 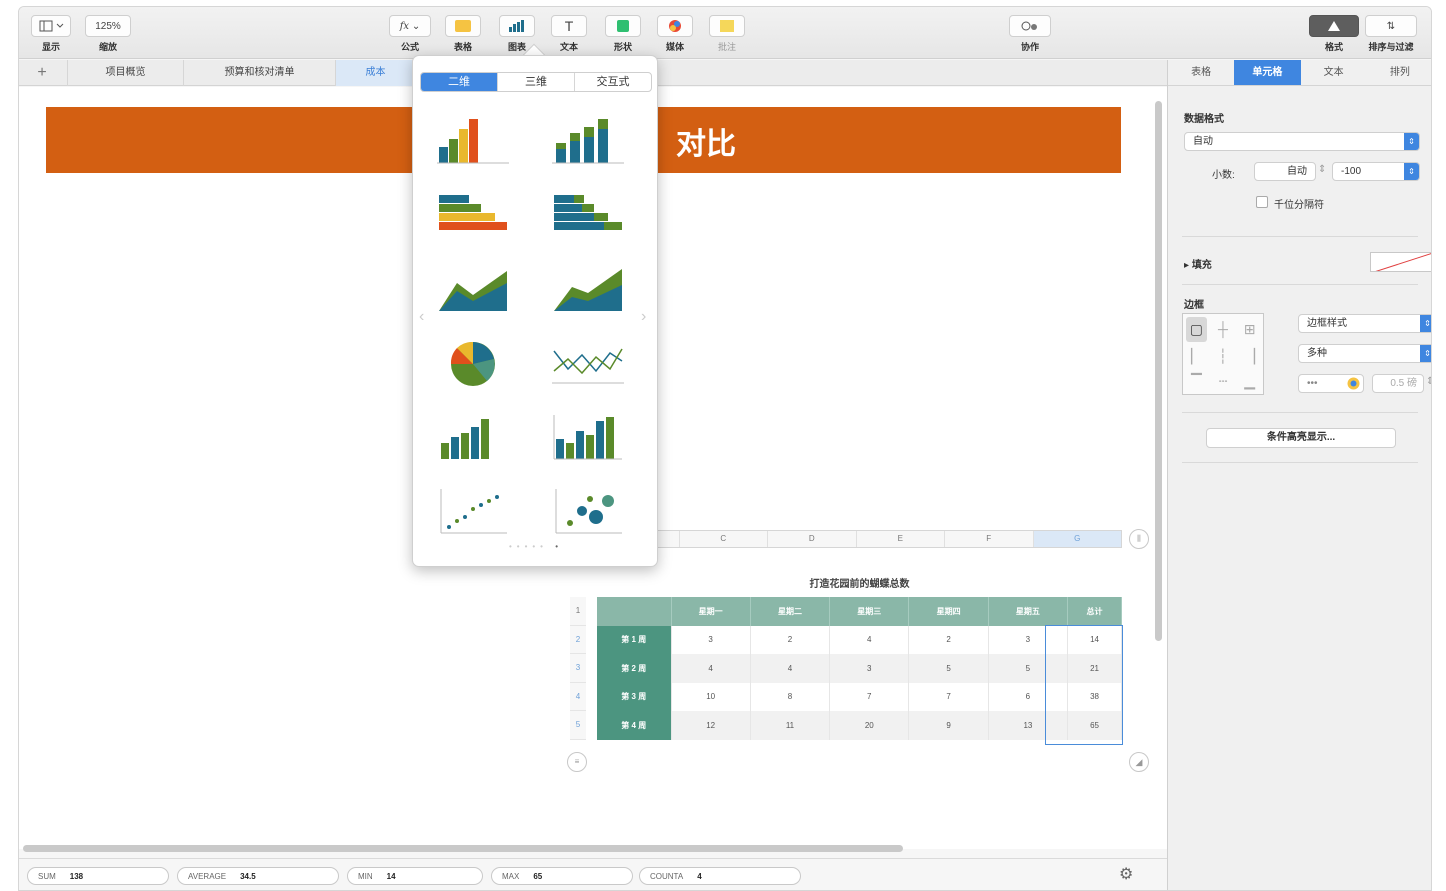 I want to click on total-cell: 65, so click(x=1094, y=725).